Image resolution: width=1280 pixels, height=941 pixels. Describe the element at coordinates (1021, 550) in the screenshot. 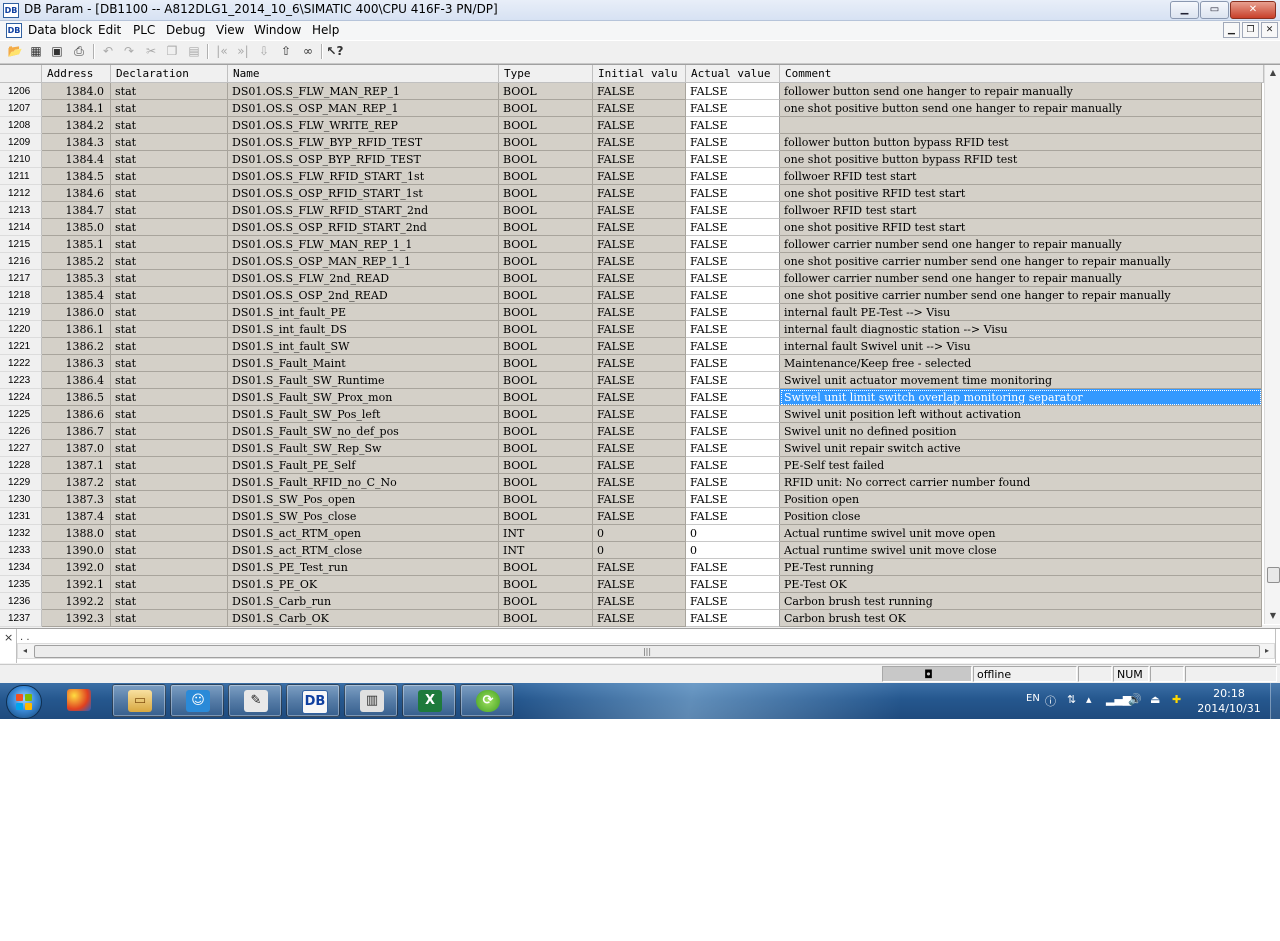

I see `cell-comment: Actual runtime swivel unit move close` at that location.